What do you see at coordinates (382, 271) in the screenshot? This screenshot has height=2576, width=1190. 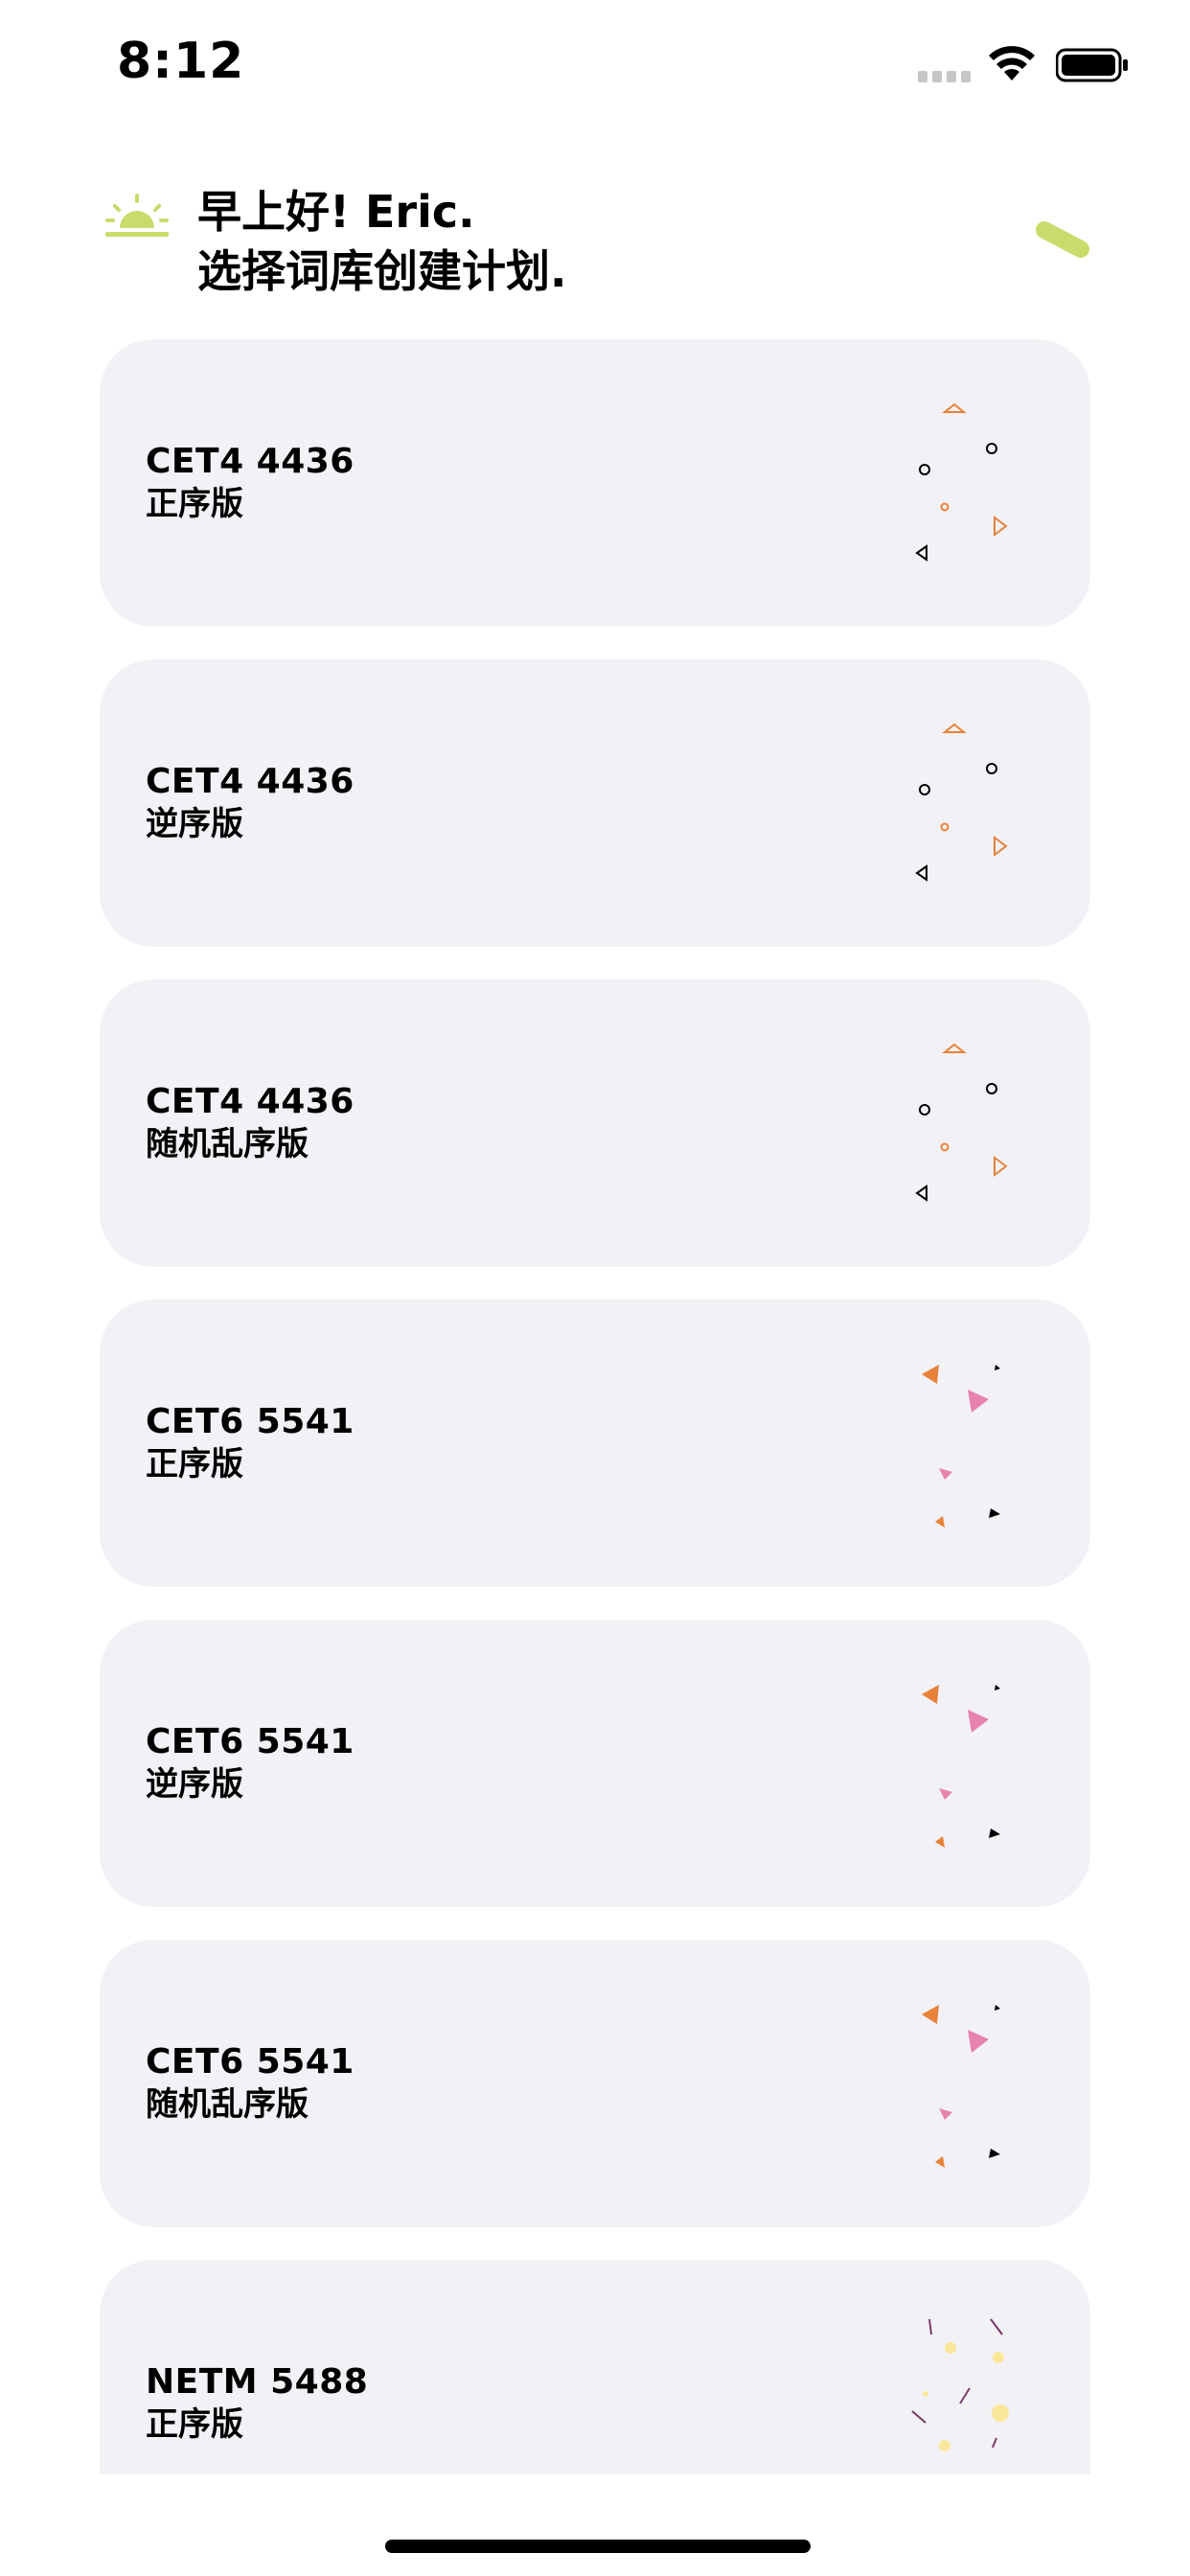 I see `greeting-line-2: 选择词库创建计划.` at bounding box center [382, 271].